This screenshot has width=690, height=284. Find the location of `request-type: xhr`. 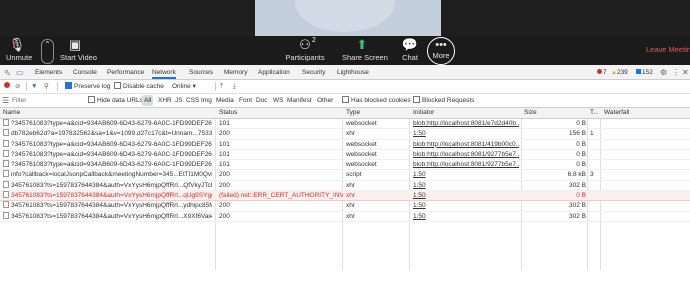

request-type: xhr is located at coordinates (351, 196).